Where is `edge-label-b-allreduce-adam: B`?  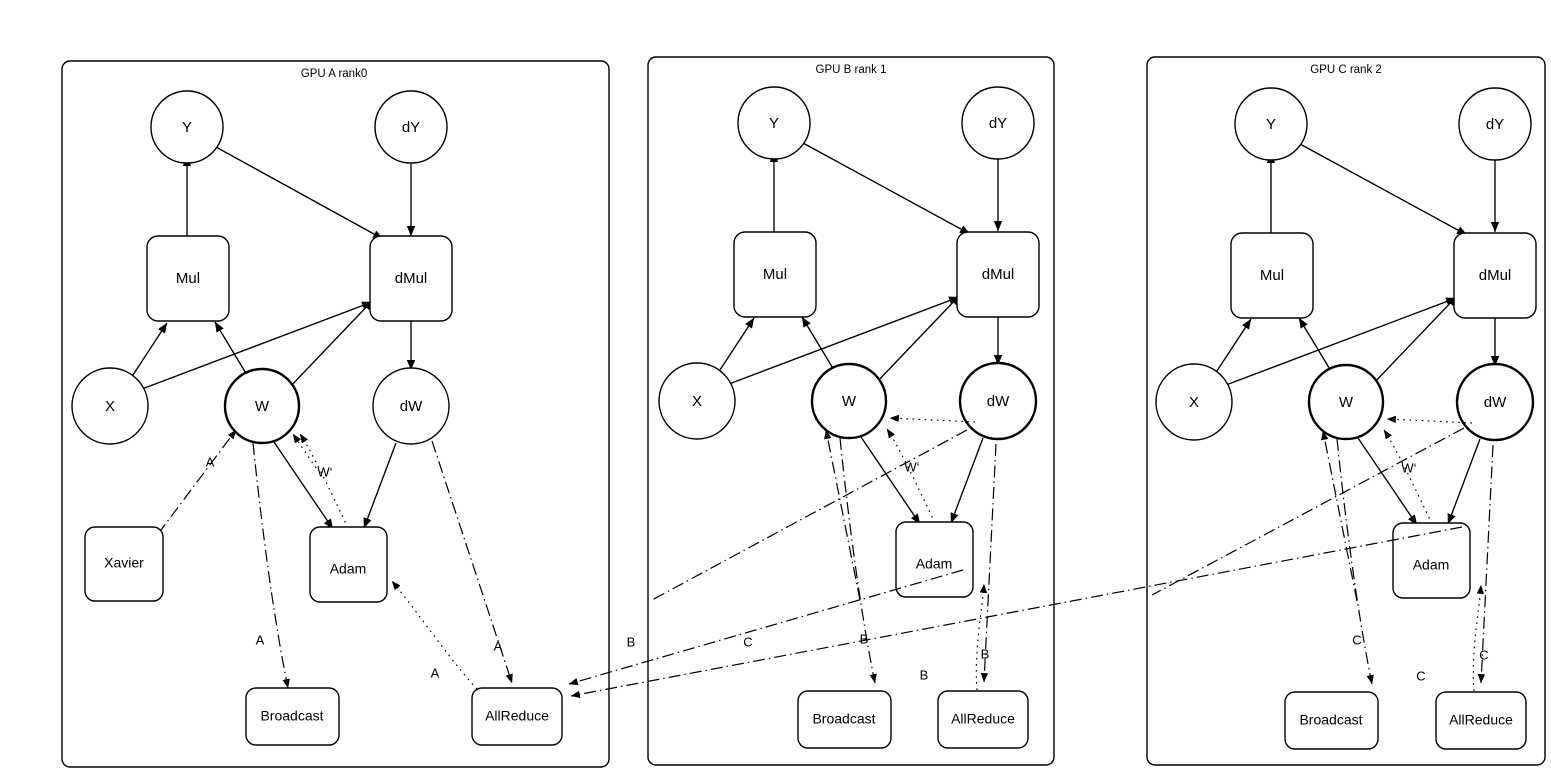
edge-label-b-allreduce-adam: B is located at coordinates (924, 674).